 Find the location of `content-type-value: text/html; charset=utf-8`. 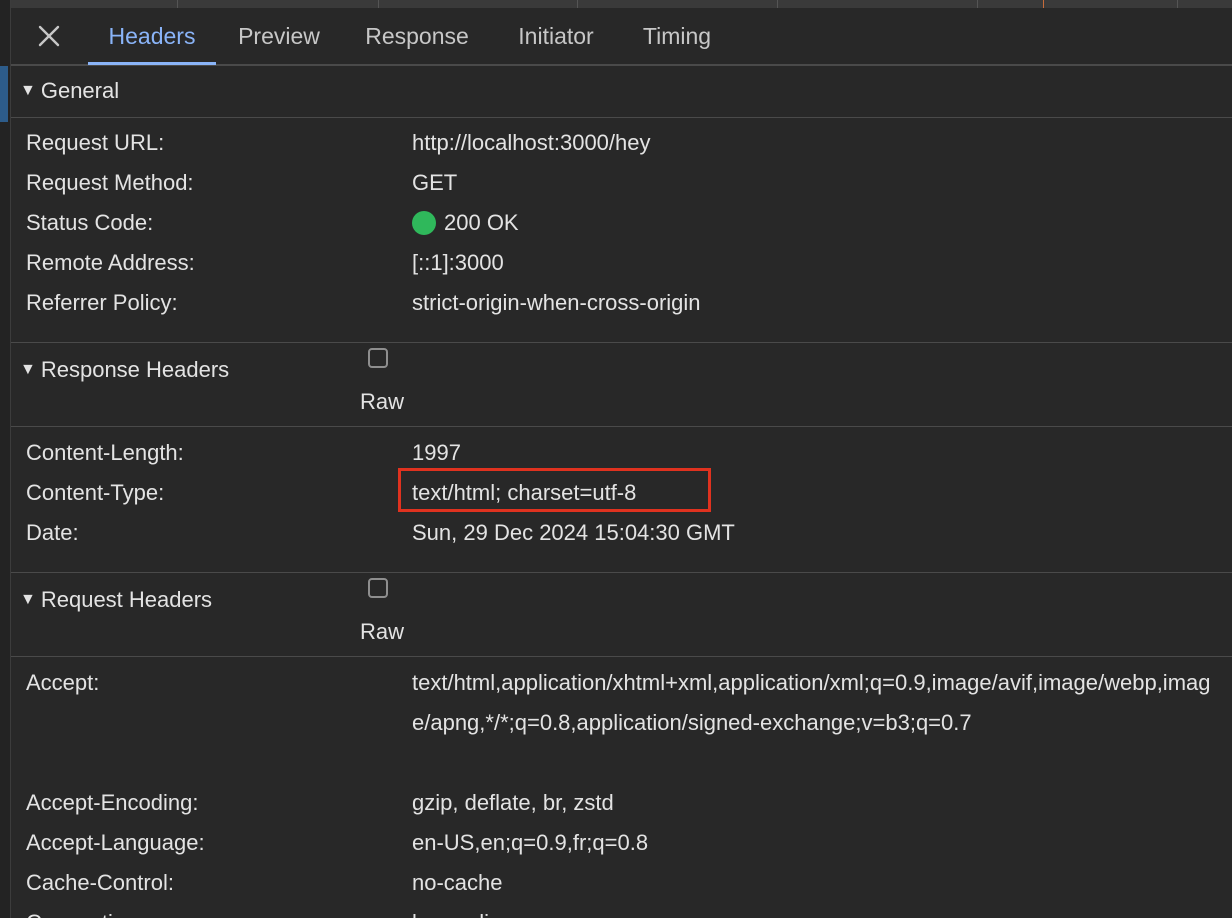

content-type-value: text/html; charset=utf-8 is located at coordinates (524, 492).